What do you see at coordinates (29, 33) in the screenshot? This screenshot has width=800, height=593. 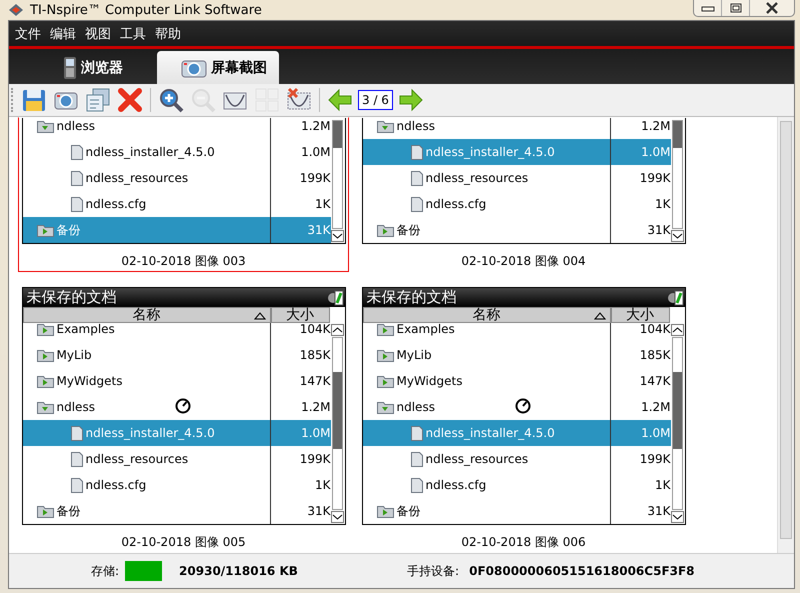 I see `menu-item: 文件` at bounding box center [29, 33].